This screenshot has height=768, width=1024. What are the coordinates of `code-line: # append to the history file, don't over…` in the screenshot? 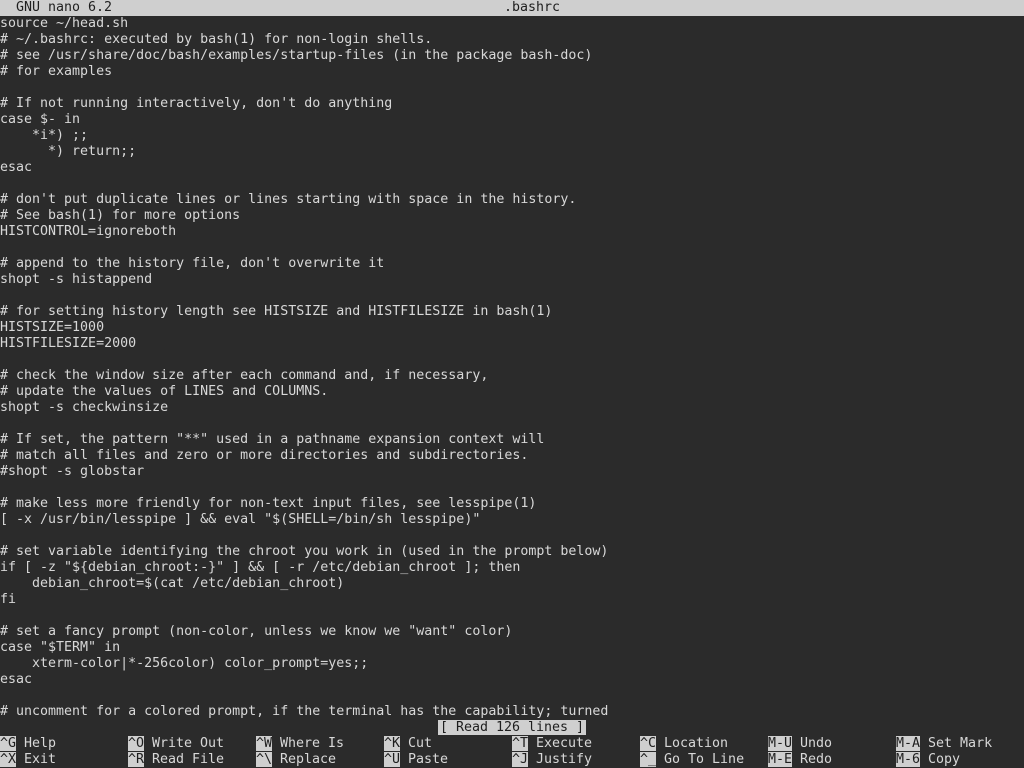 It's located at (512, 264).